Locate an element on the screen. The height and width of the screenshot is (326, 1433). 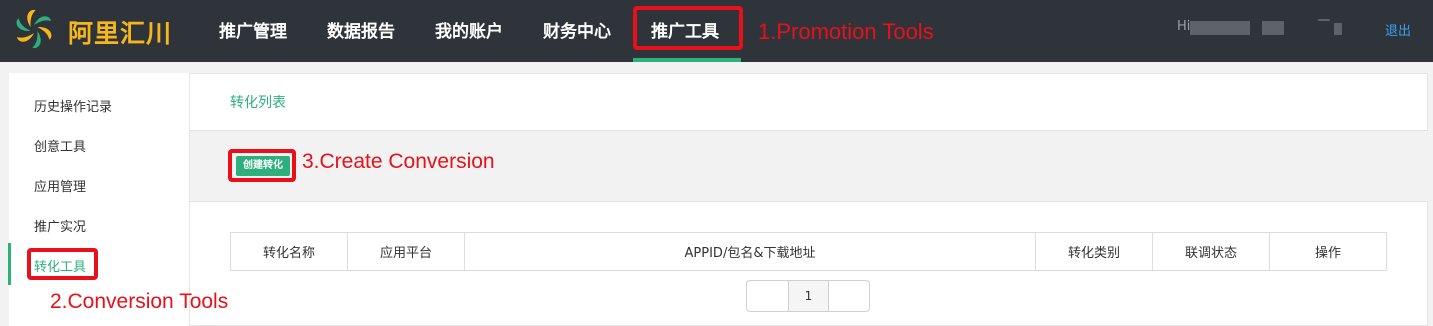
pagination: 1 is located at coordinates (808, 296).